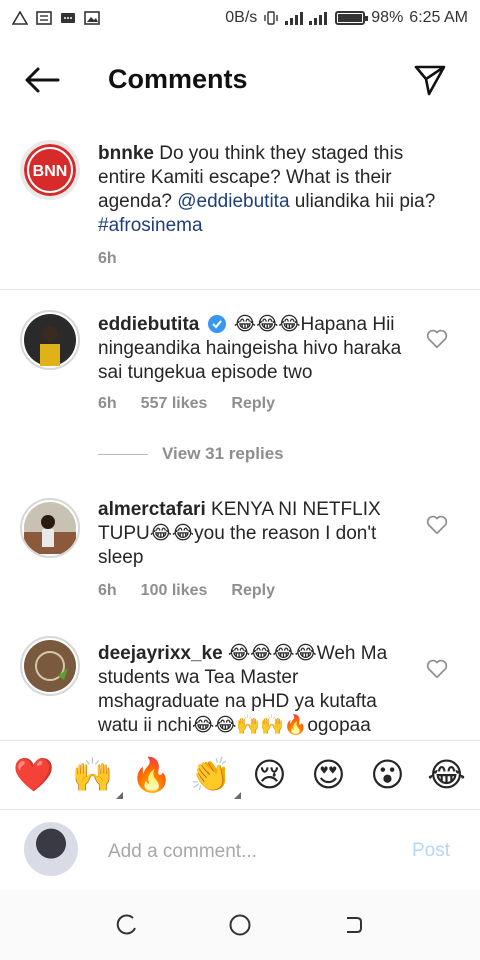  Describe the element at coordinates (365, 201) in the screenshot. I see `caption-body-2: uliandika hii pia?` at that location.